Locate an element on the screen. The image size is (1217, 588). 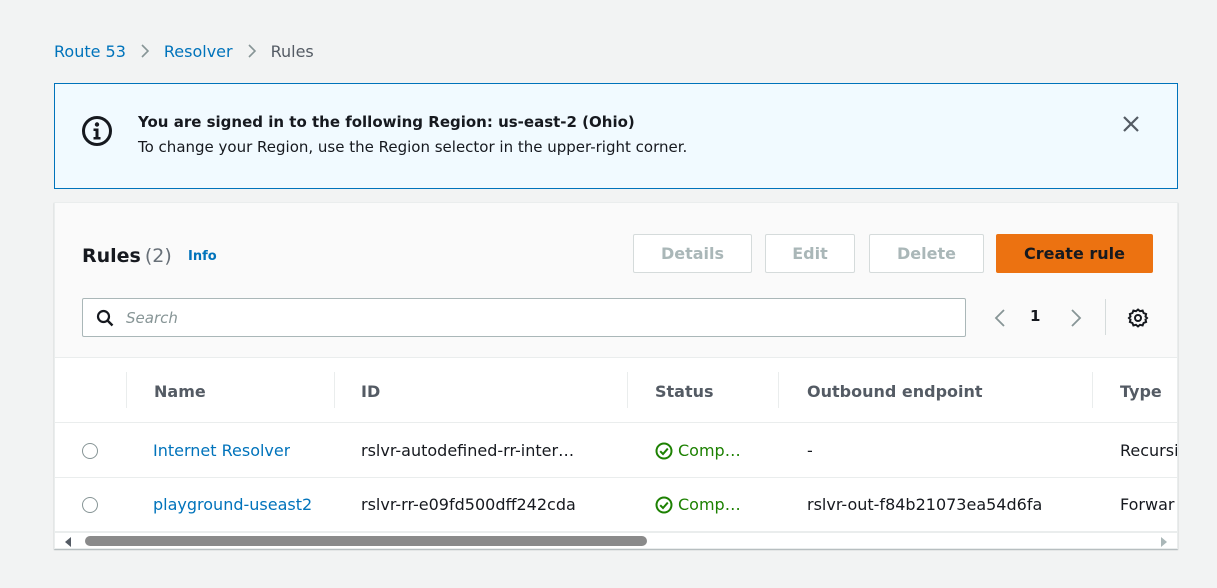
info-icon is located at coordinates (97, 131).